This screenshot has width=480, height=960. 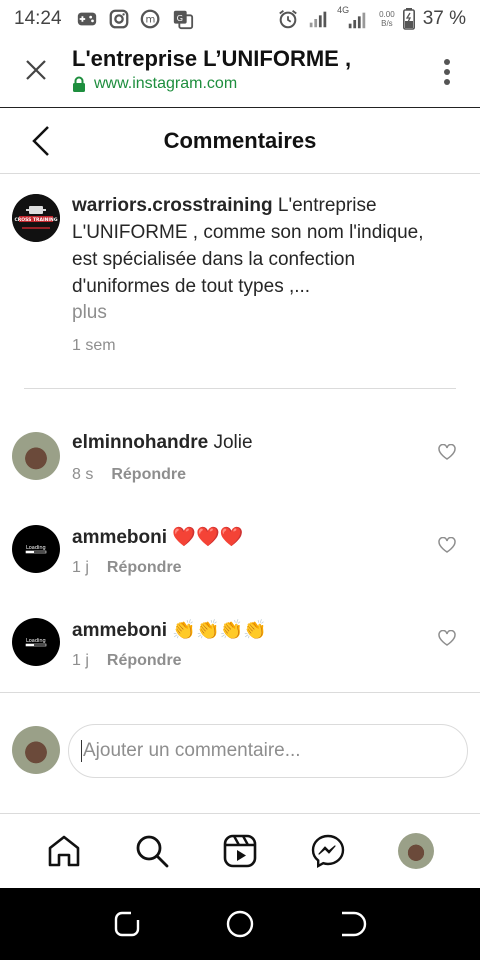 I want to click on close-icon, so click(x=36, y=70).